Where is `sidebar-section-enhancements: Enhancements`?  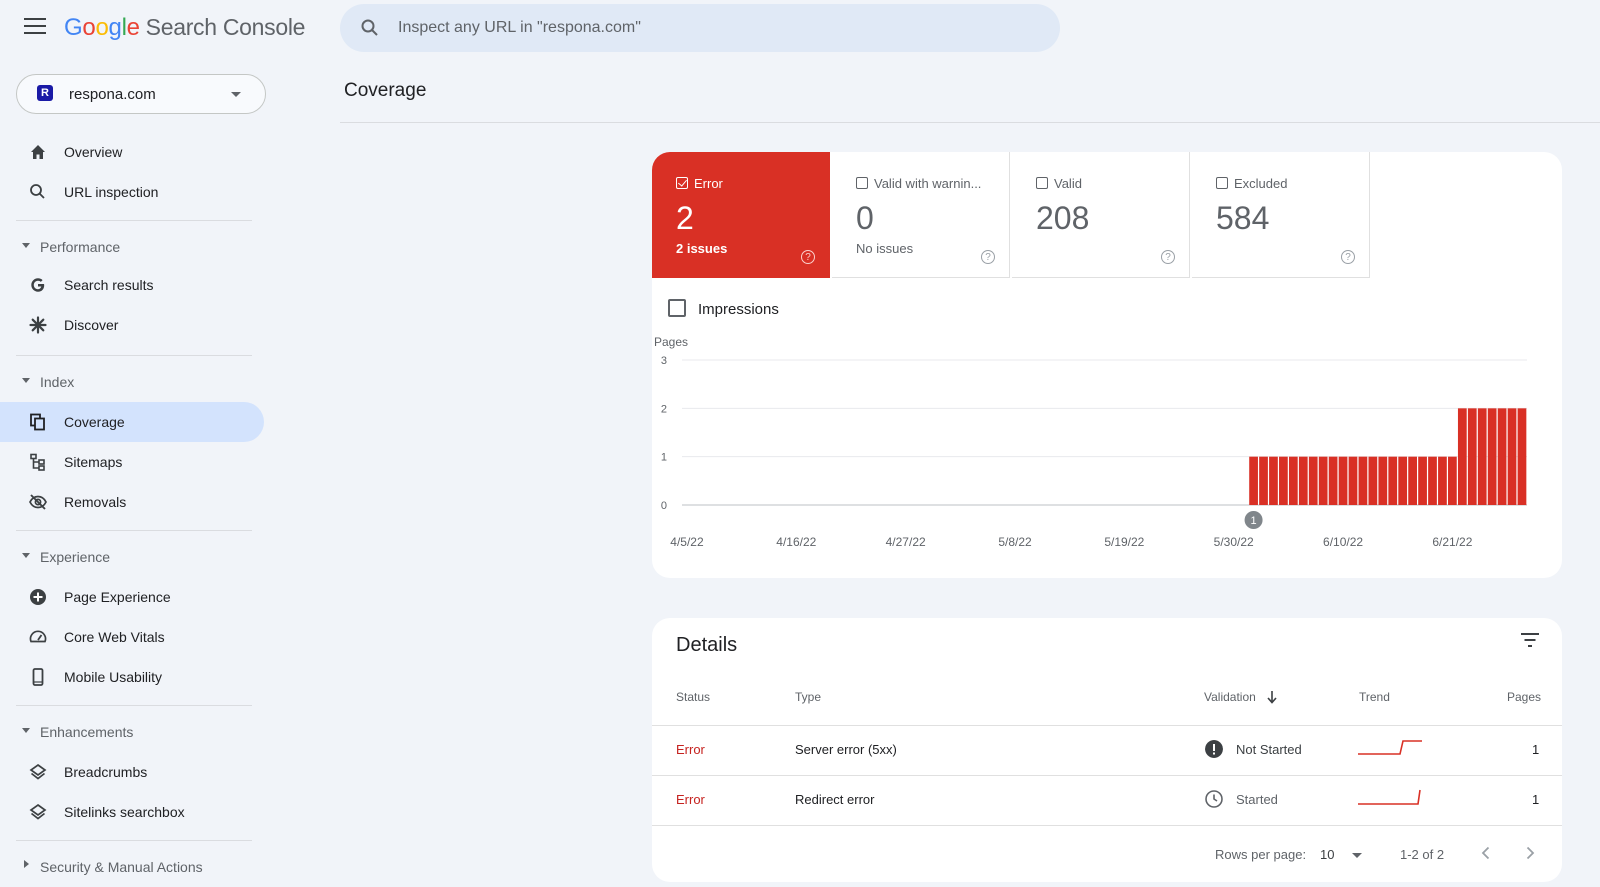
sidebar-section-enhancements: Enhancements is located at coordinates (132, 732).